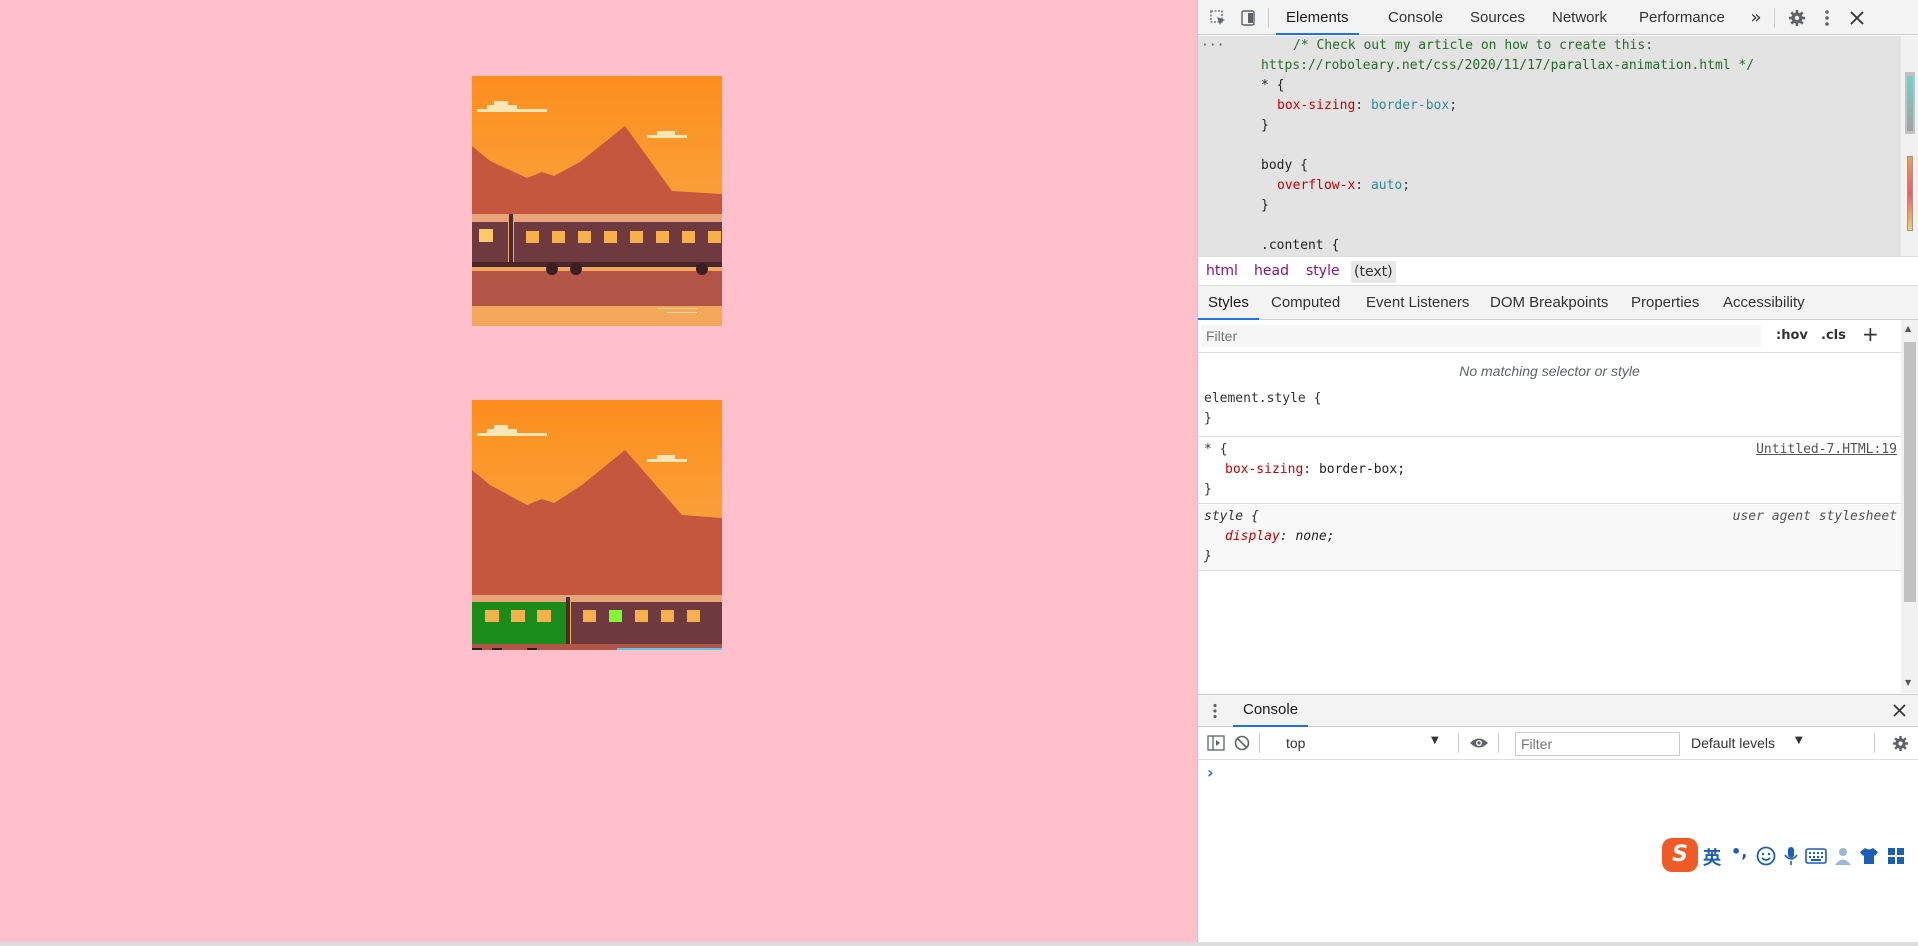  I want to click on source-selector: .content {, so click(1300, 245).